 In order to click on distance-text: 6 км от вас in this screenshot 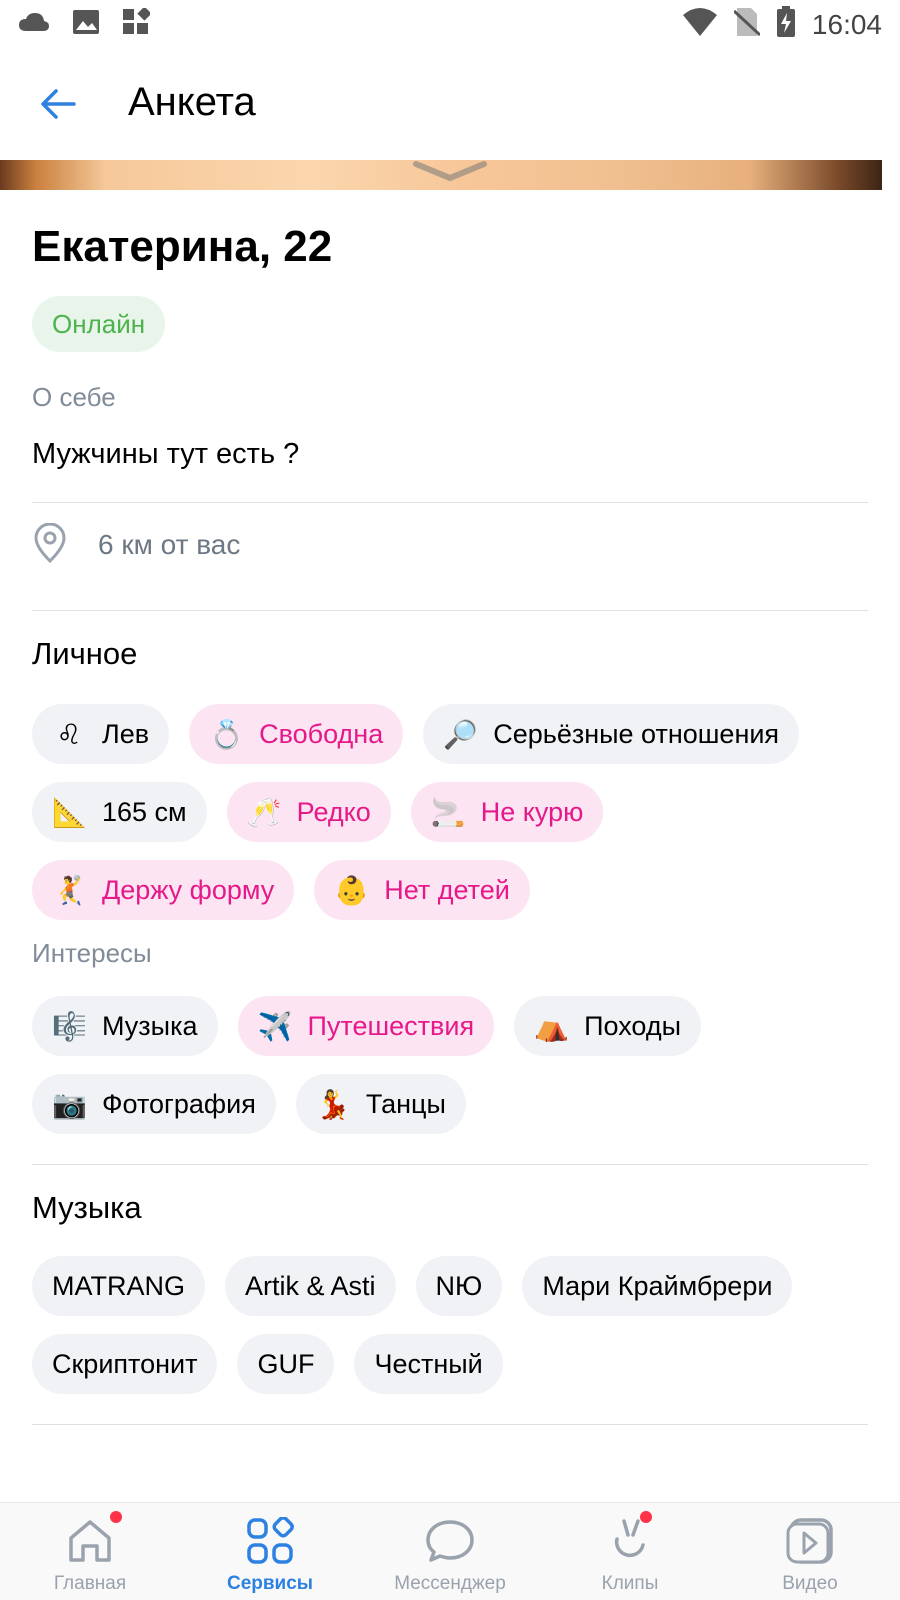, I will do `click(169, 544)`.